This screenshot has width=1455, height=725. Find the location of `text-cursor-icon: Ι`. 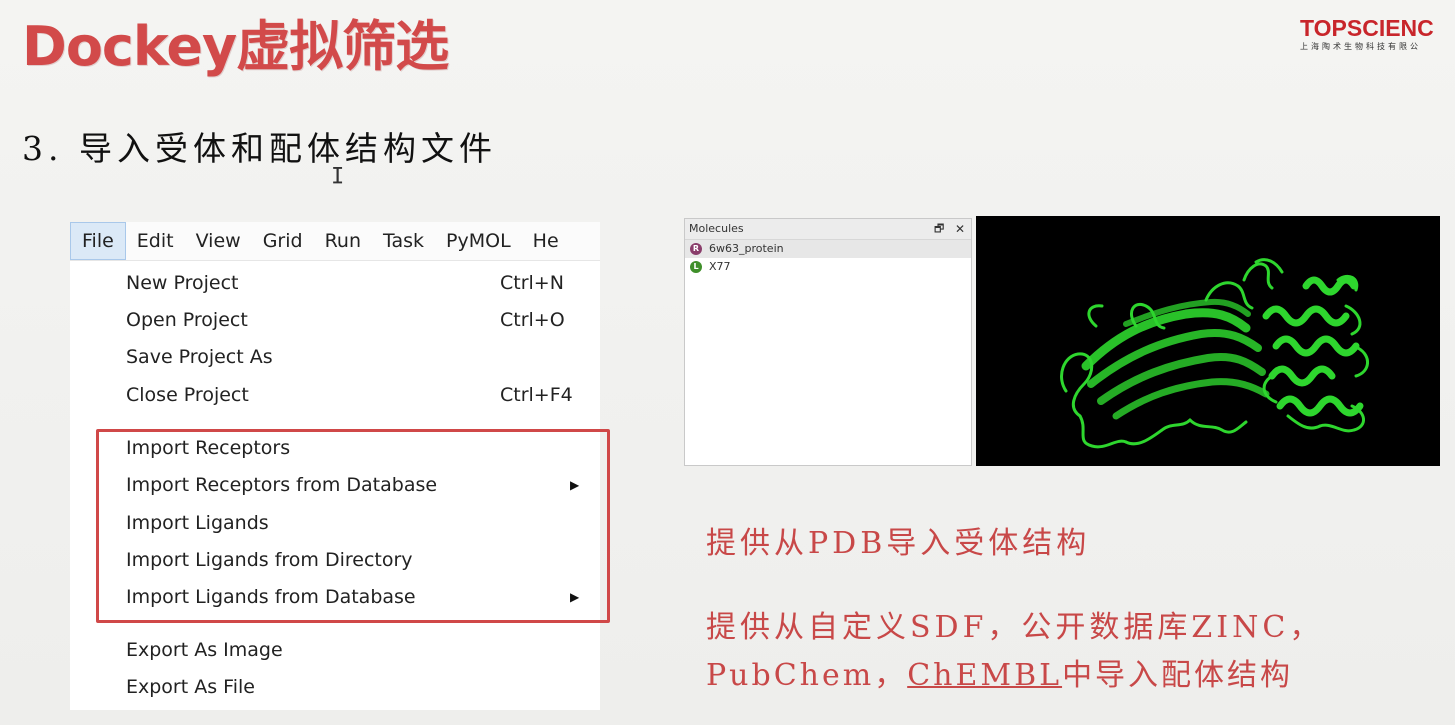

text-cursor-icon: Ι is located at coordinates (338, 176).